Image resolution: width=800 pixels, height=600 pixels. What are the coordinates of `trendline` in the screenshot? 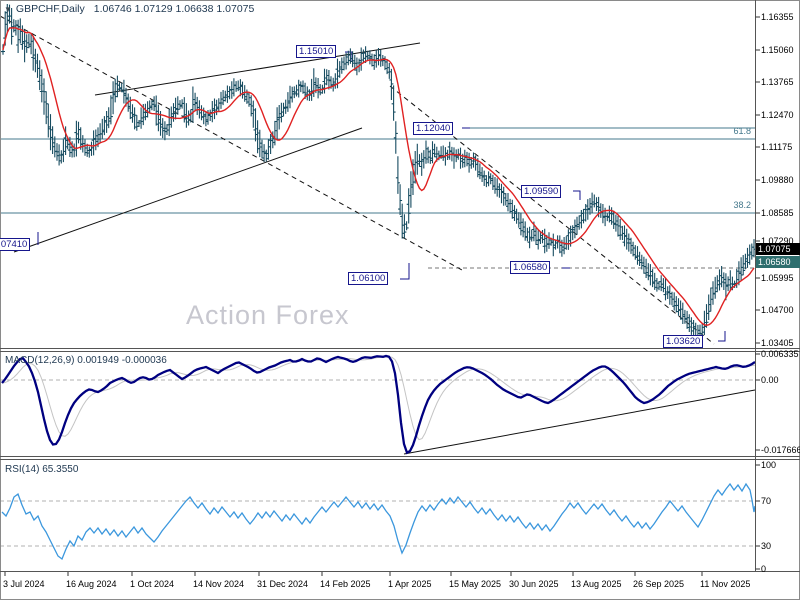 It's located at (257, 69).